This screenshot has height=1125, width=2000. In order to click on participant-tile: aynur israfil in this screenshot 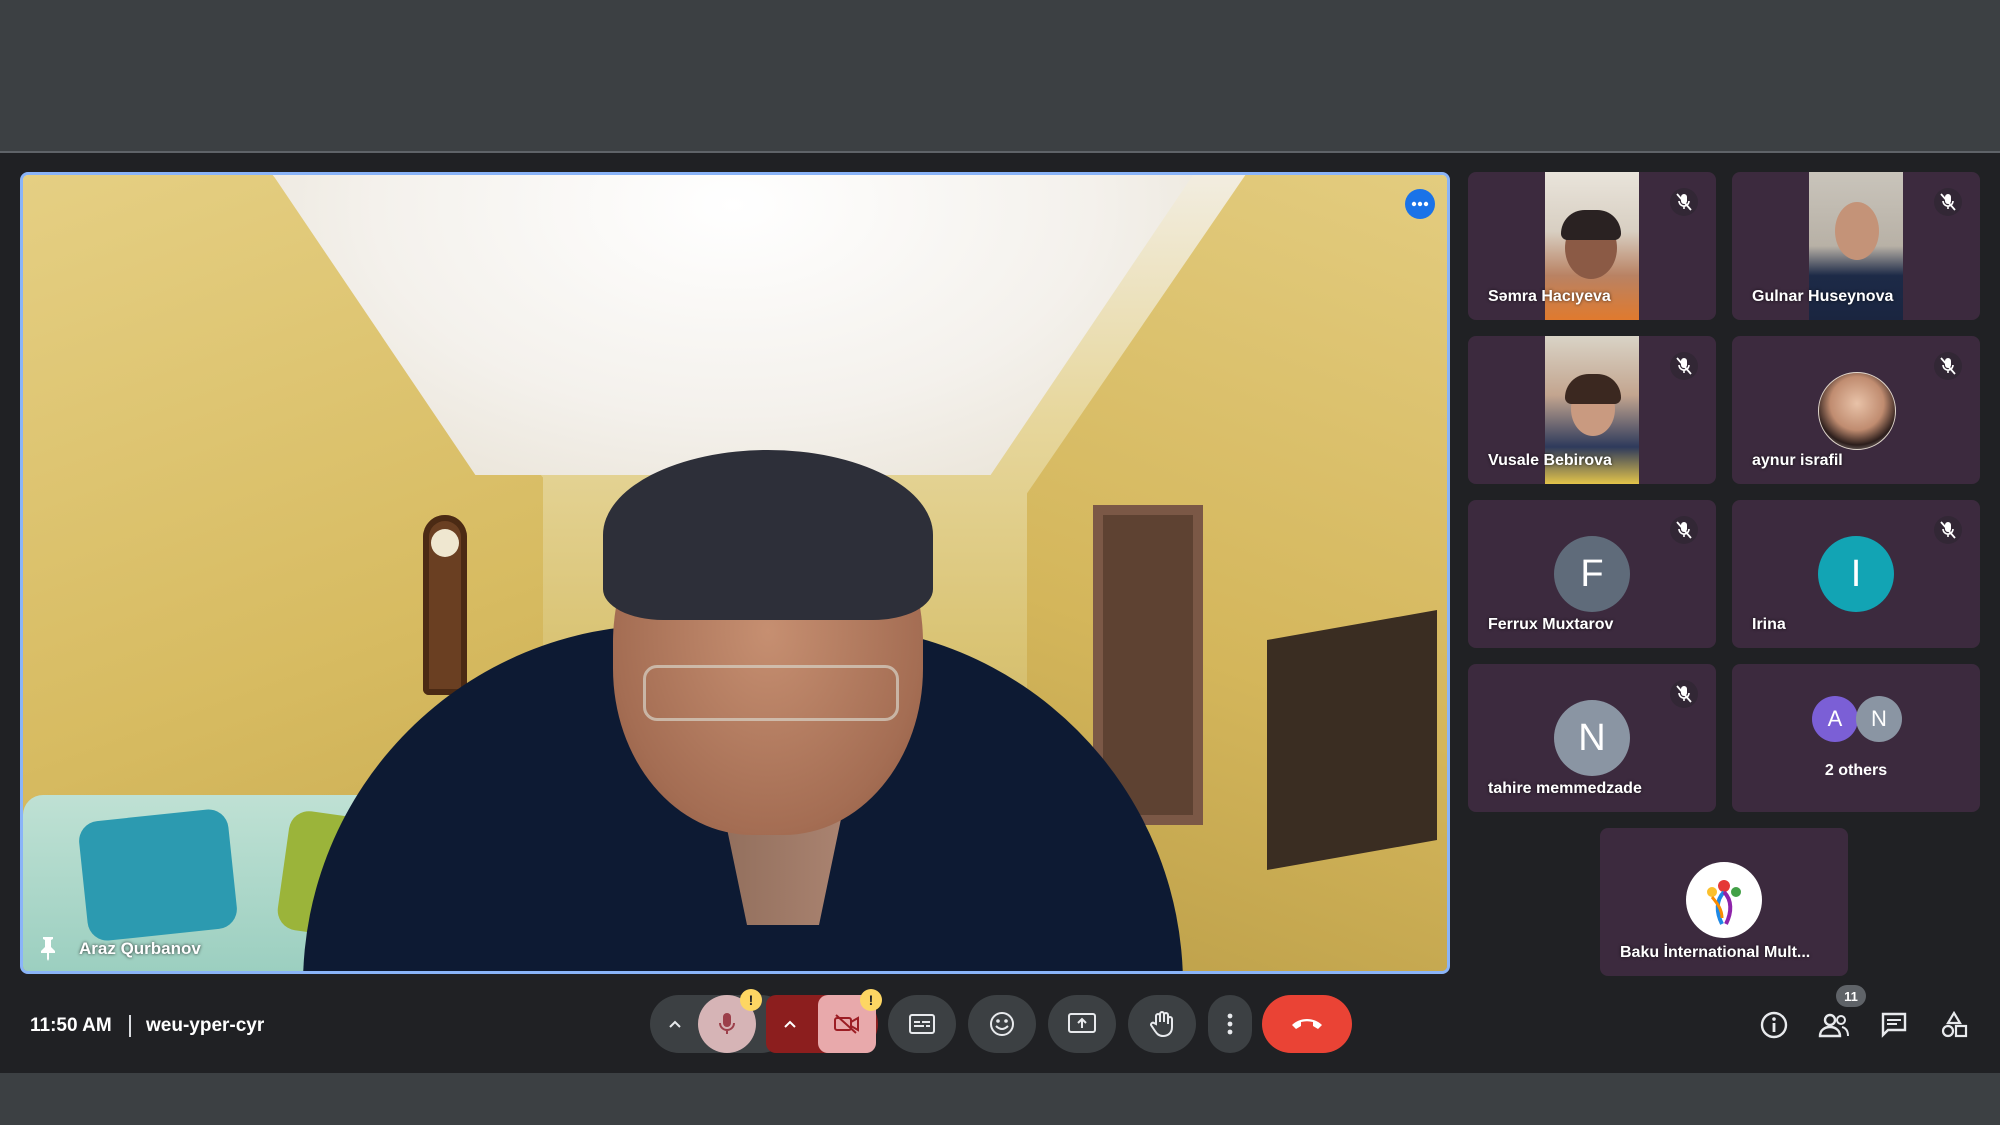, I will do `click(1856, 410)`.